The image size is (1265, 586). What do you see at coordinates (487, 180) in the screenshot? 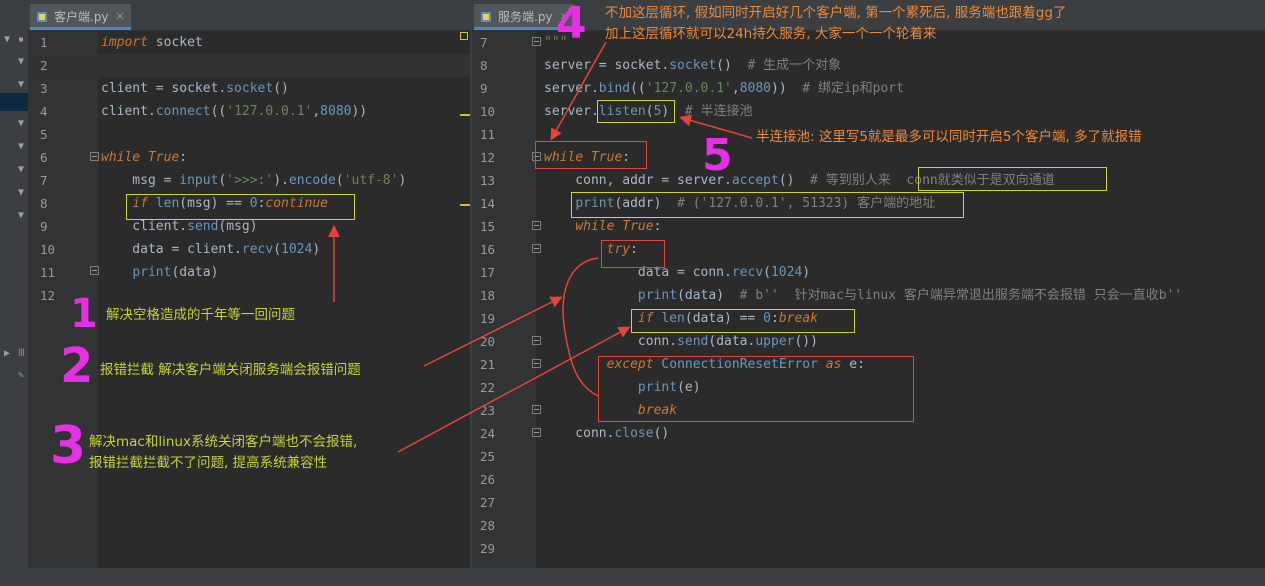
I see `line-number: 13` at bounding box center [487, 180].